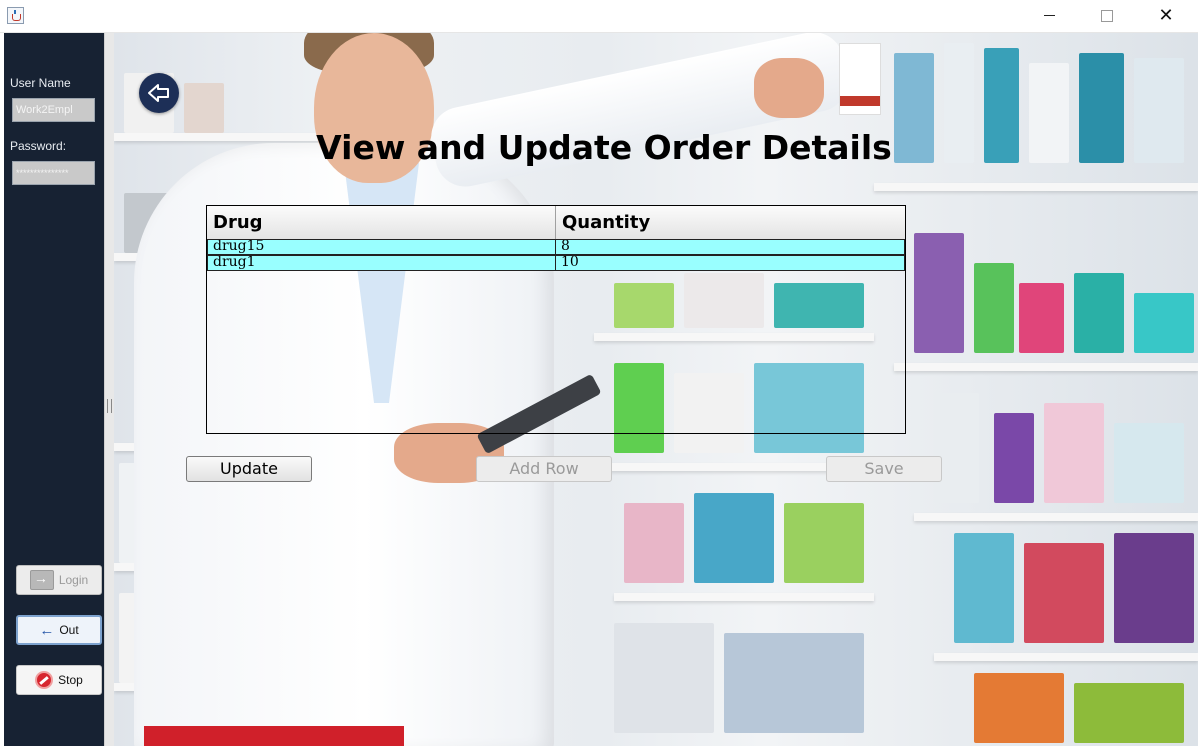 This screenshot has height=746, width=1198. I want to click on column-header-drug: Drug, so click(381, 222).